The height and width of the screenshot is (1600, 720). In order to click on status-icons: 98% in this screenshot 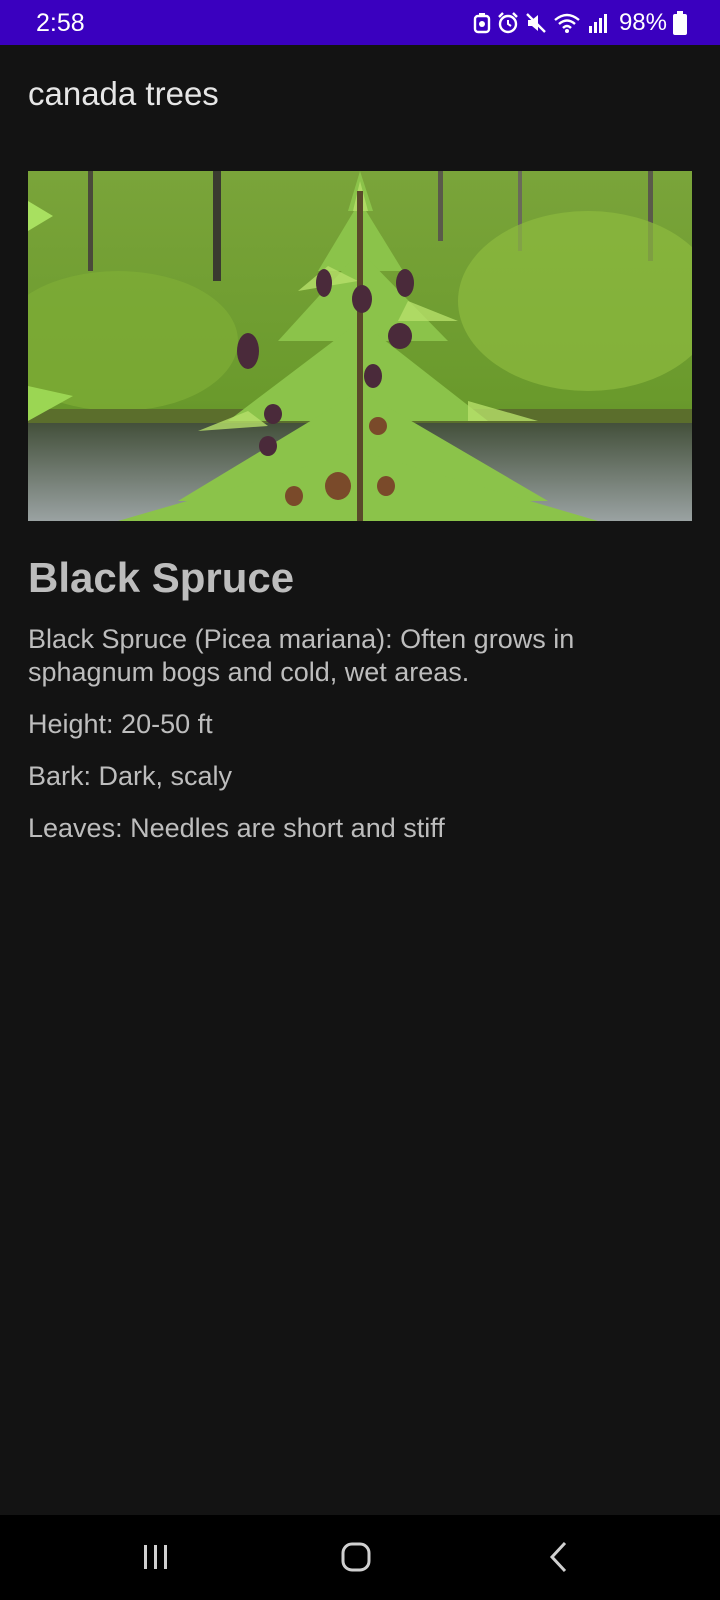, I will do `click(580, 23)`.